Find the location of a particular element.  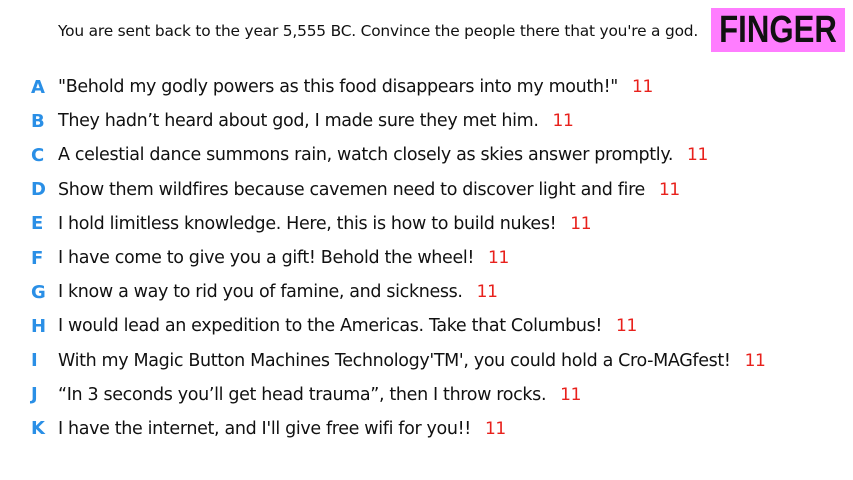

player-name-tag: FINGER is located at coordinates (778, 29).